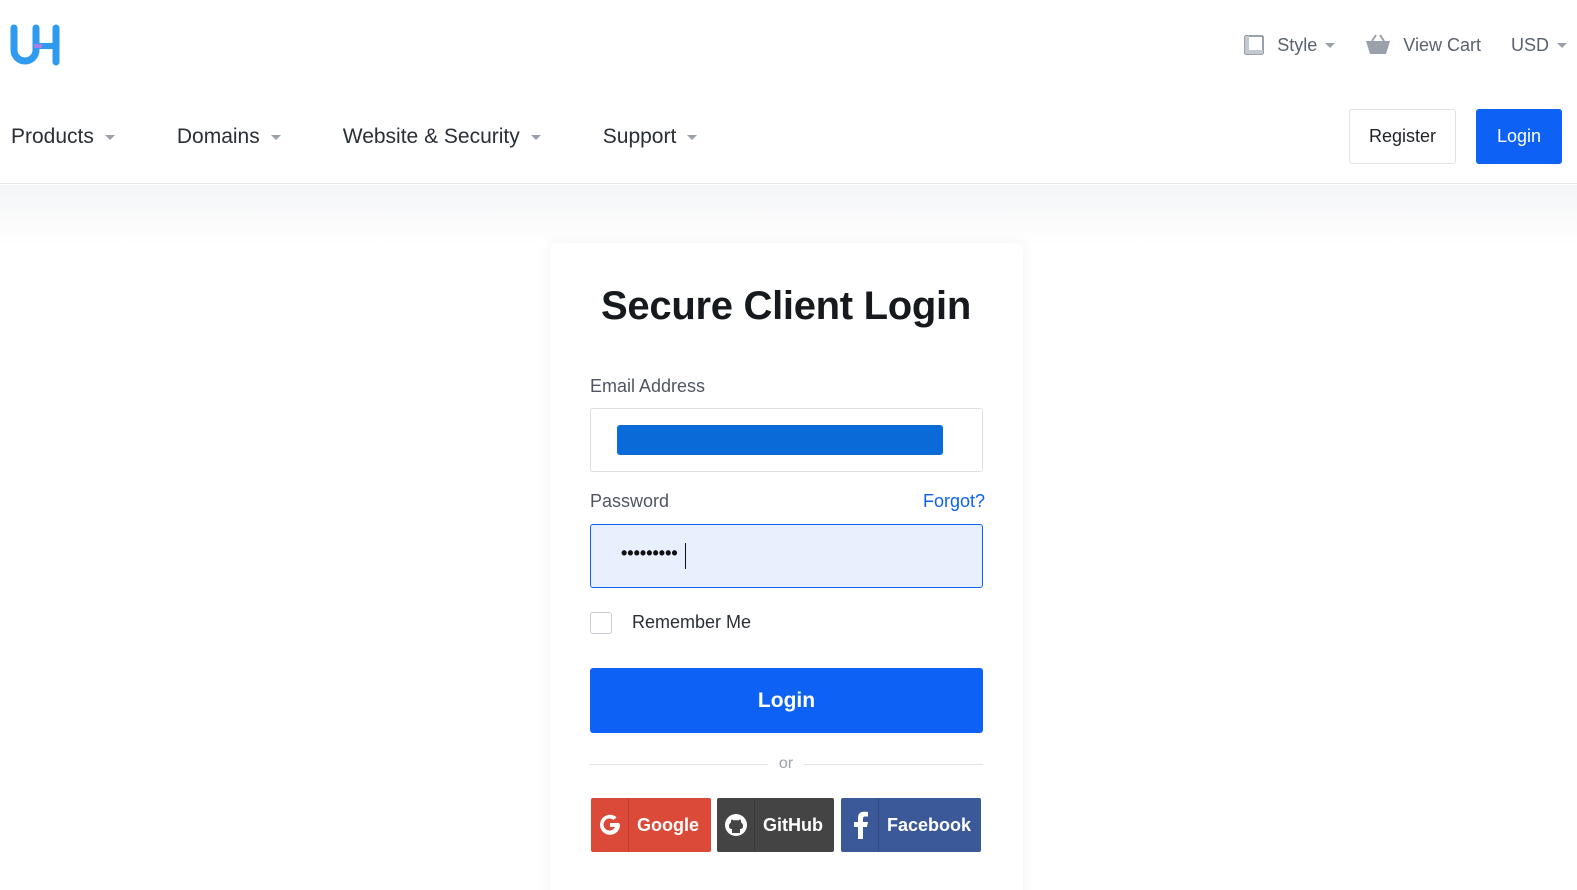 Image resolution: width=1577 pixels, height=890 pixels. I want to click on password-label: Password, so click(630, 501).